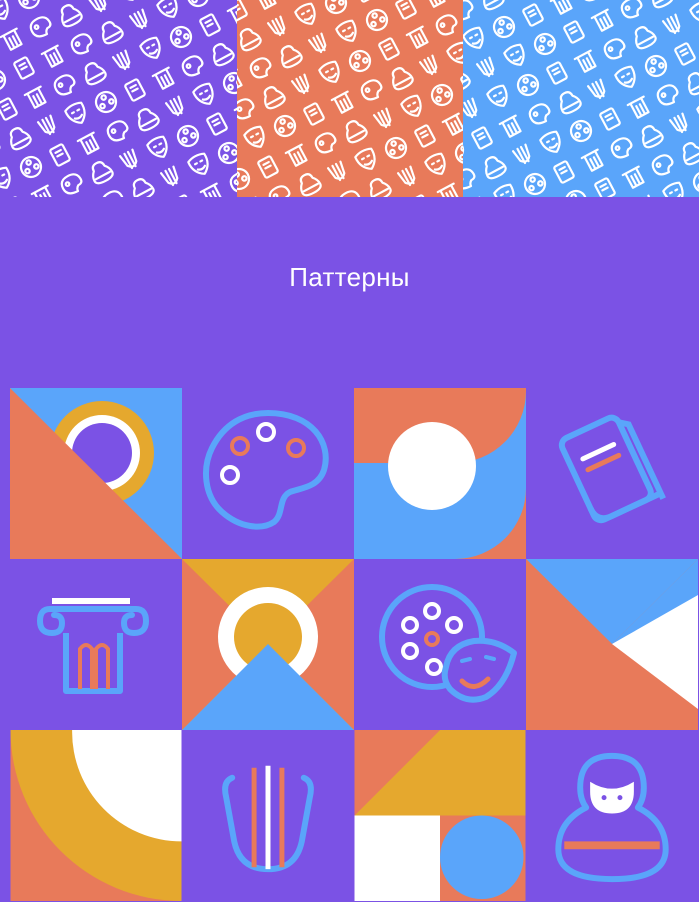 Image resolution: width=699 pixels, height=902 pixels. What do you see at coordinates (440, 815) in the screenshot?
I see `triangles-circle-shape-icon` at bounding box center [440, 815].